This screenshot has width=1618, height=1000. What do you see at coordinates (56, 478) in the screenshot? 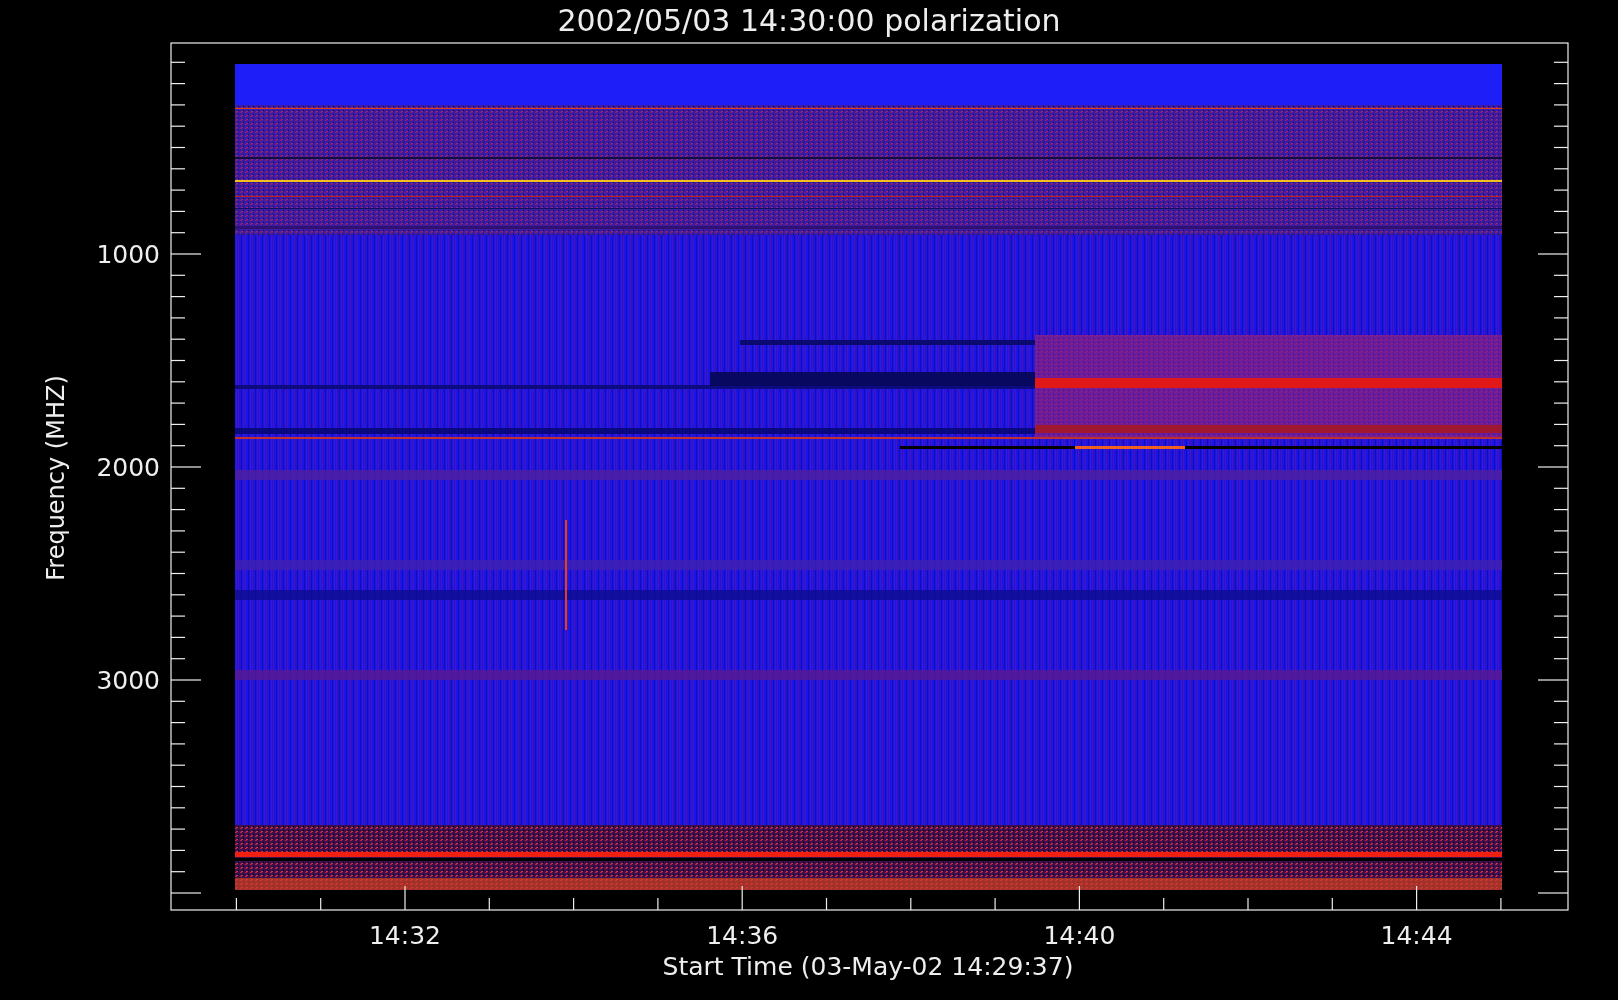
I see `axis-title: Frequency (MHZ)` at bounding box center [56, 478].